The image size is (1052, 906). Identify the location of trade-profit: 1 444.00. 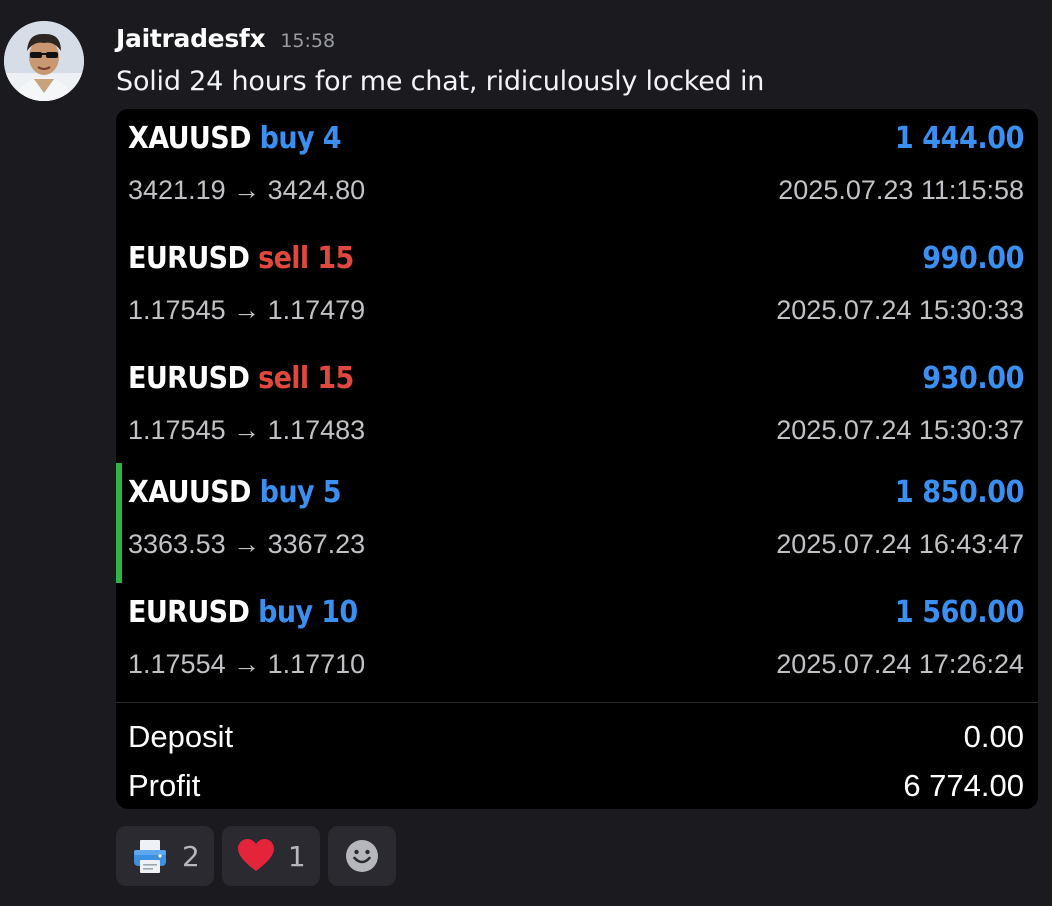
(959, 138).